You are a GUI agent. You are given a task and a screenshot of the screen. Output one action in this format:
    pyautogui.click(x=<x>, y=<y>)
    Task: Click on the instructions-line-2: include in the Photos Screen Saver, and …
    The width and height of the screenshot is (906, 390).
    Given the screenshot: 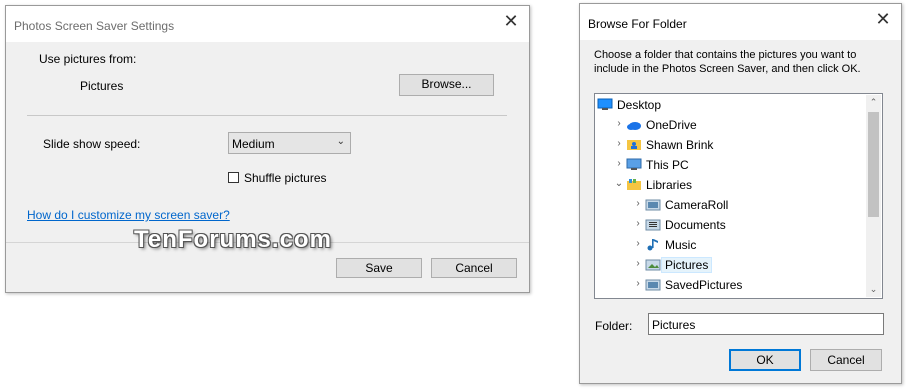 What is the action you would take?
    pyautogui.click(x=727, y=69)
    